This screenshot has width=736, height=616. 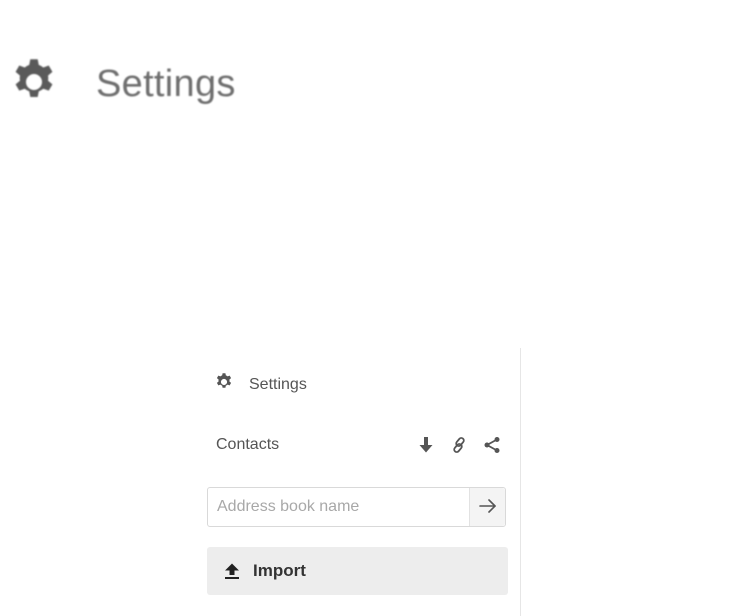 What do you see at coordinates (359, 445) in the screenshot?
I see `contacts-row: Contacts` at bounding box center [359, 445].